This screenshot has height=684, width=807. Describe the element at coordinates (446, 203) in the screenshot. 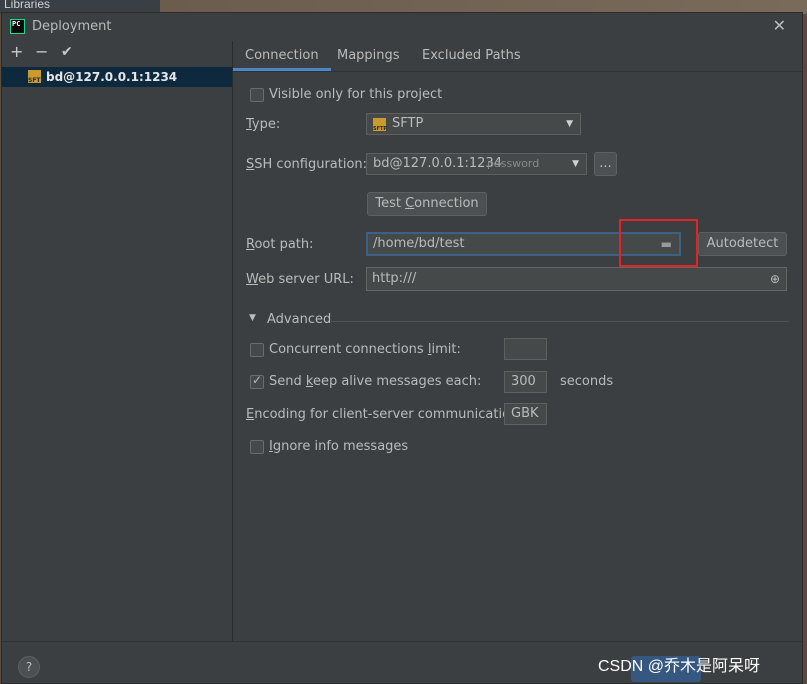

I see `test-connection-text-rest: onnection` at that location.